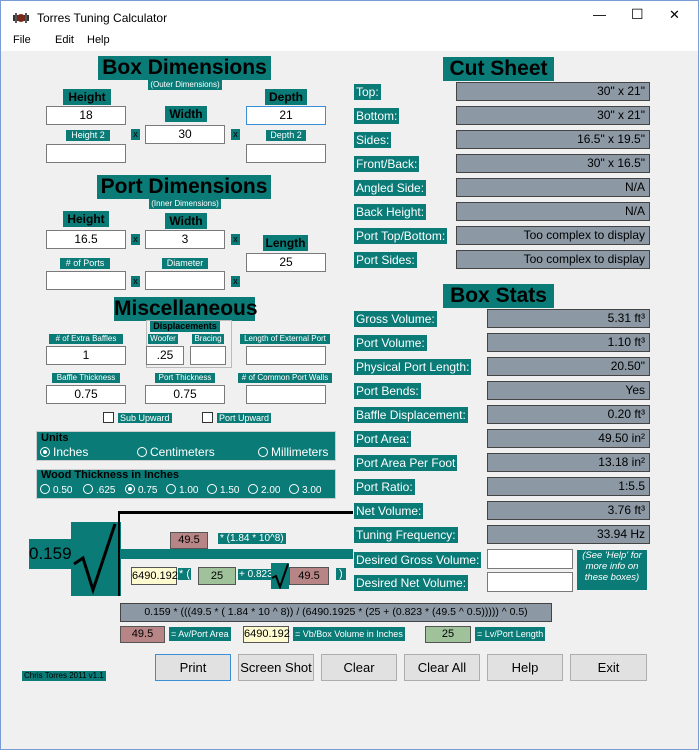 The image size is (699, 750). Describe the element at coordinates (442, 667) in the screenshot. I see `clear-all-button: Clear All` at that location.